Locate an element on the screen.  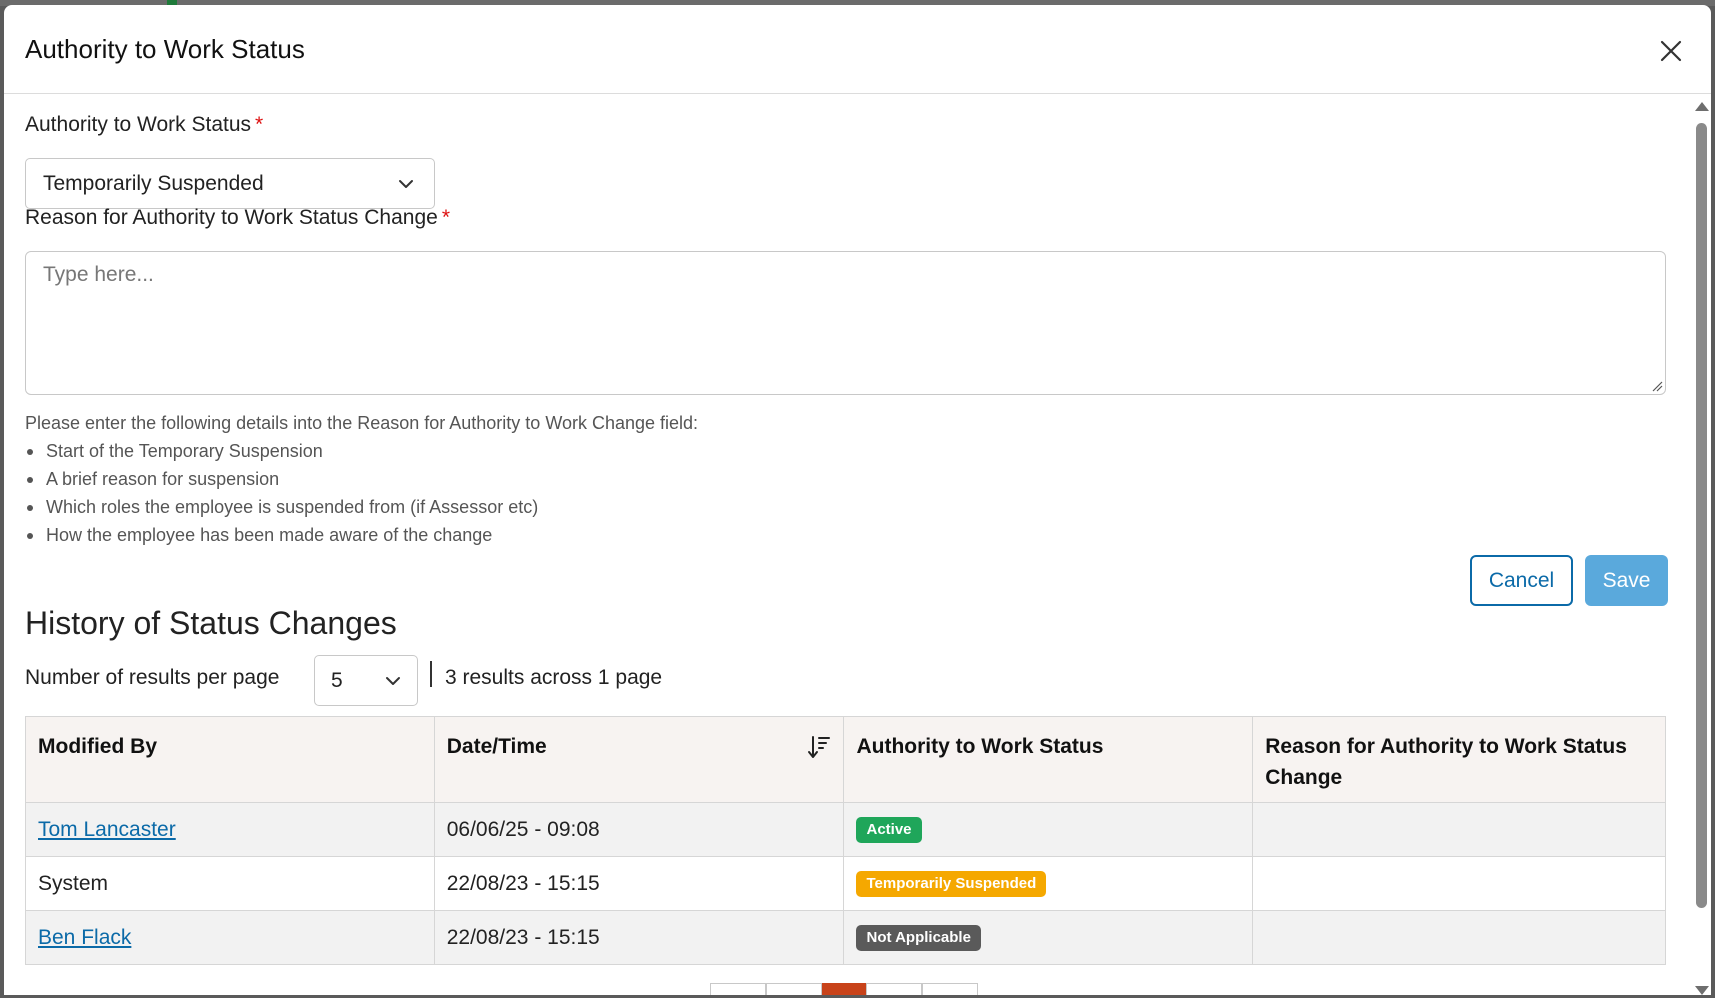
column-header-status: Authority to Work Status is located at coordinates (1048, 759).